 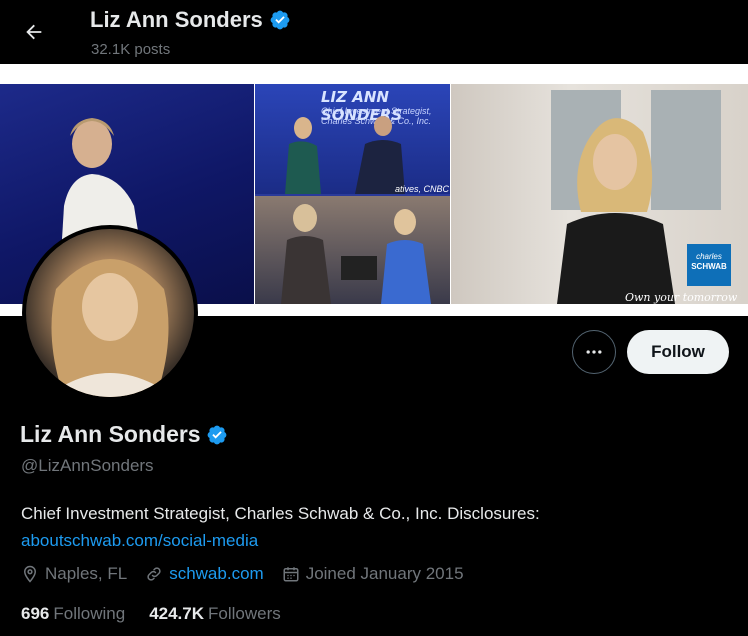 I want to click on following-count: 696, so click(x=35, y=613).